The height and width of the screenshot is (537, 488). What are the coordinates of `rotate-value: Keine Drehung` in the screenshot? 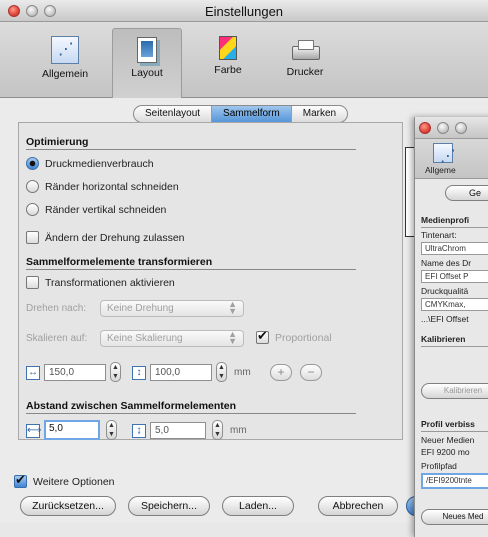 It's located at (140, 308).